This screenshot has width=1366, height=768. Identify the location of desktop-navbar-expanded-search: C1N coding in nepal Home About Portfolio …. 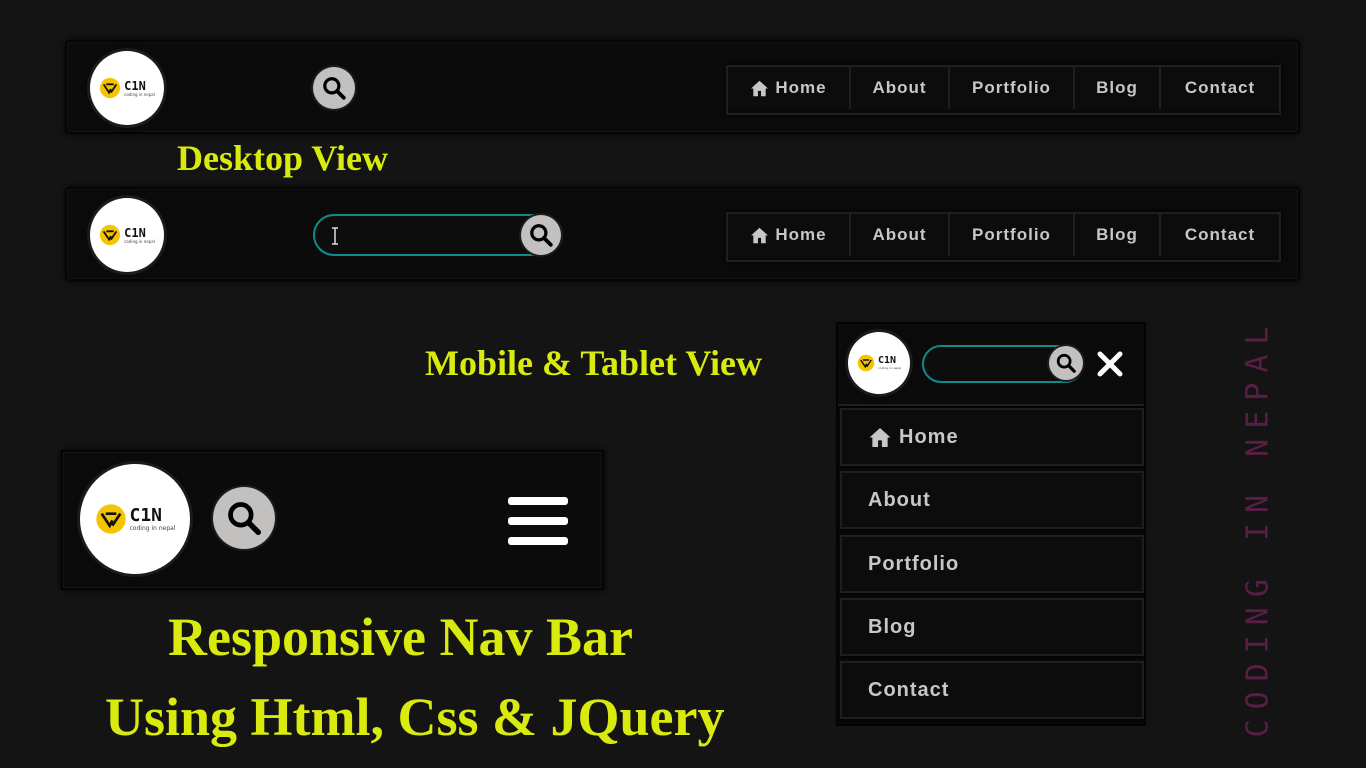
(682, 234).